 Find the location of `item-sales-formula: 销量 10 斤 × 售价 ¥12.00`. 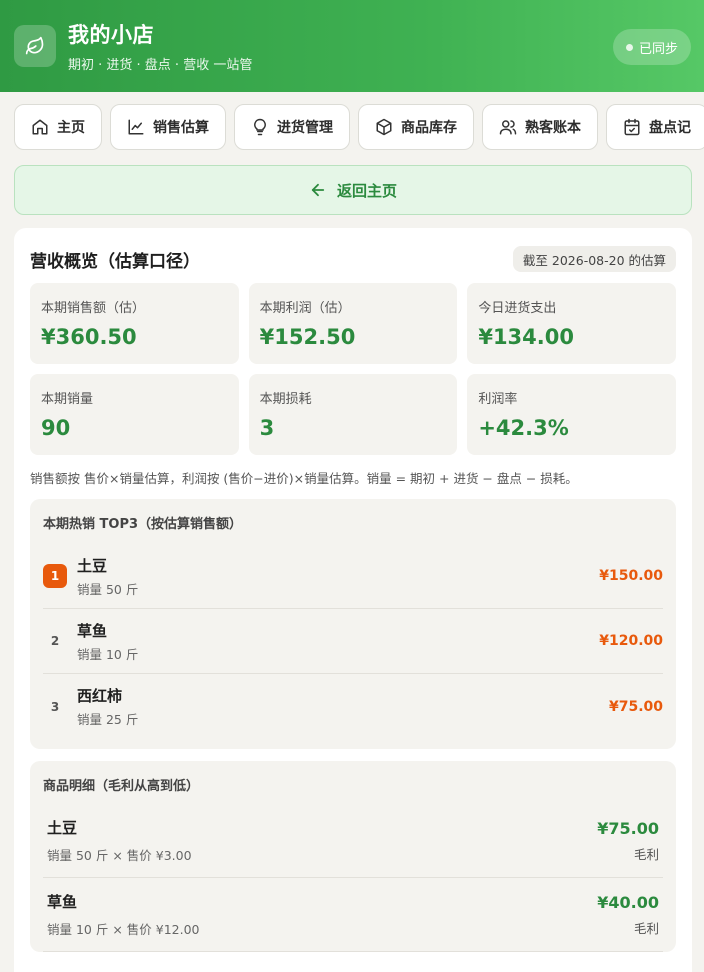

item-sales-formula: 销量 10 斤 × 售价 ¥12.00 is located at coordinates (123, 929).